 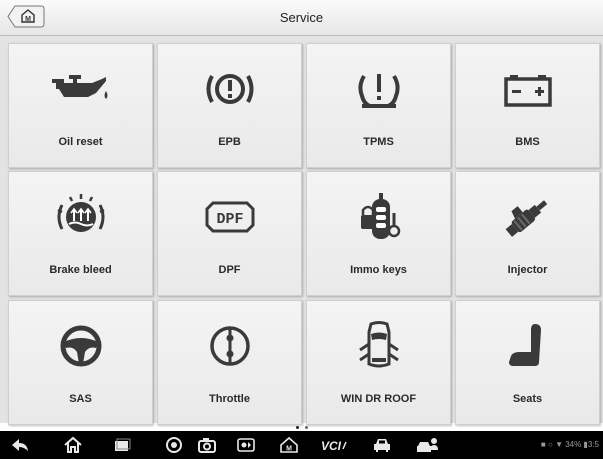 What do you see at coordinates (301, 445) in the screenshot?
I see `system-navbar: M VCI ■ ○ ▼ 34% ▮3:5` at bounding box center [301, 445].